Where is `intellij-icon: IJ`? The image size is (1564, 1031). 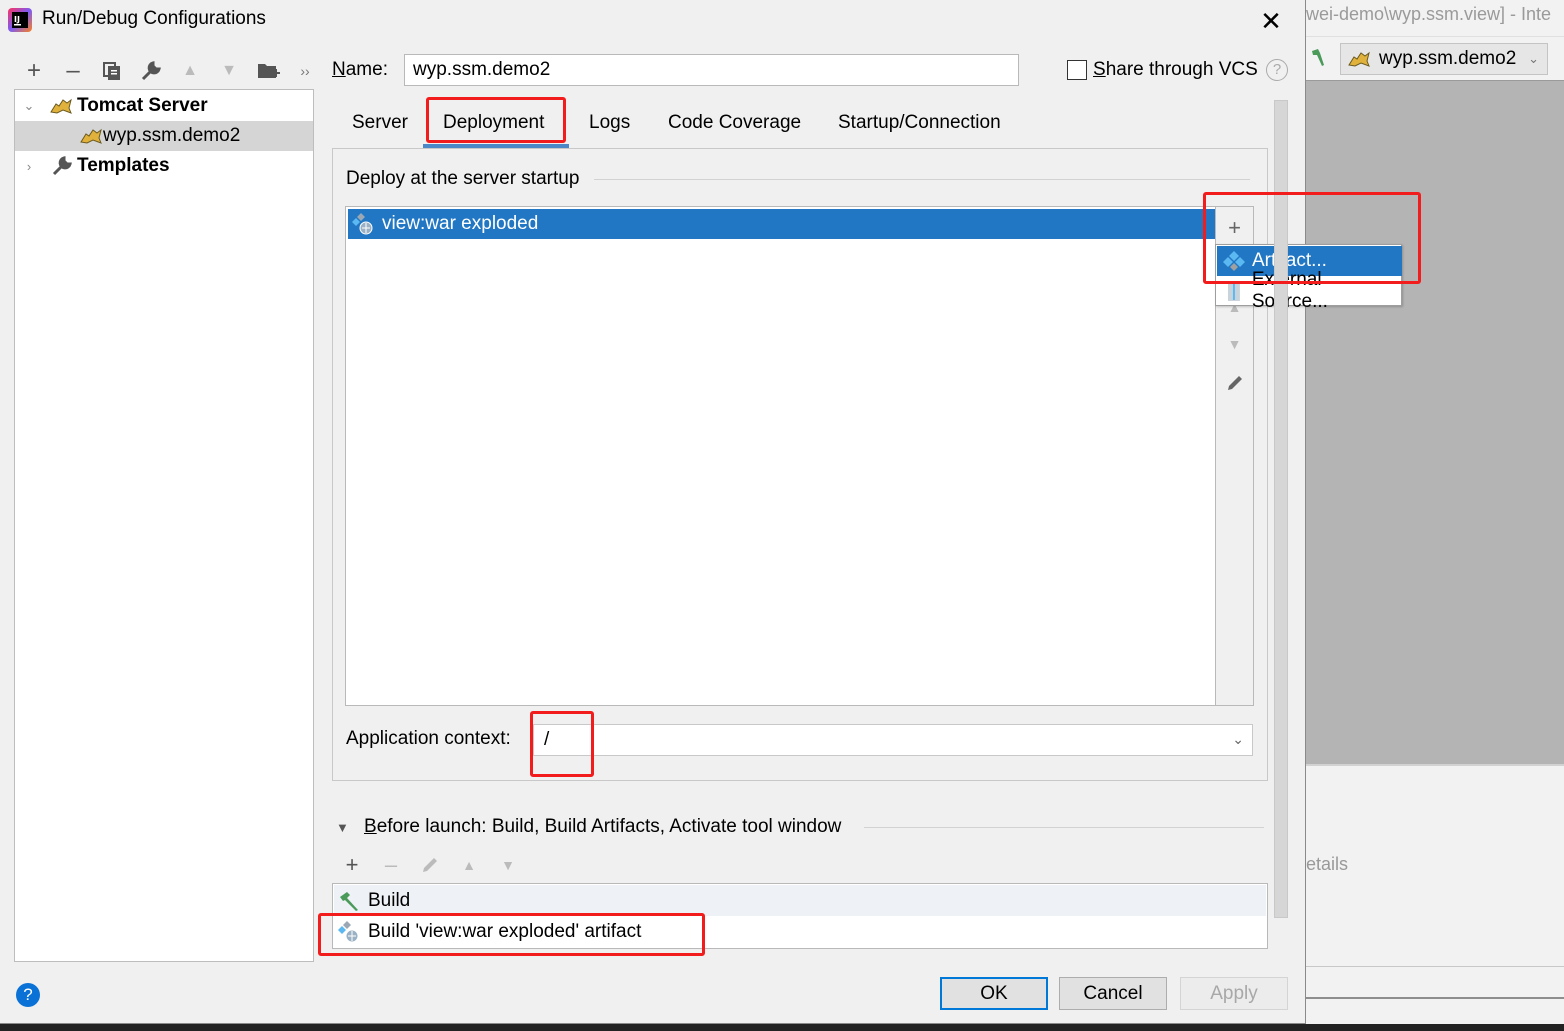
intellij-icon: IJ is located at coordinates (20, 20).